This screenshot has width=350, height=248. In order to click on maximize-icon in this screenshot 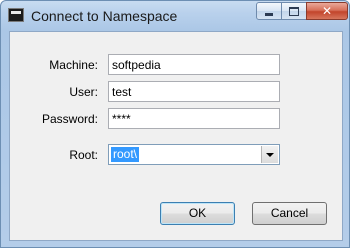, I will do `click(294, 11)`.